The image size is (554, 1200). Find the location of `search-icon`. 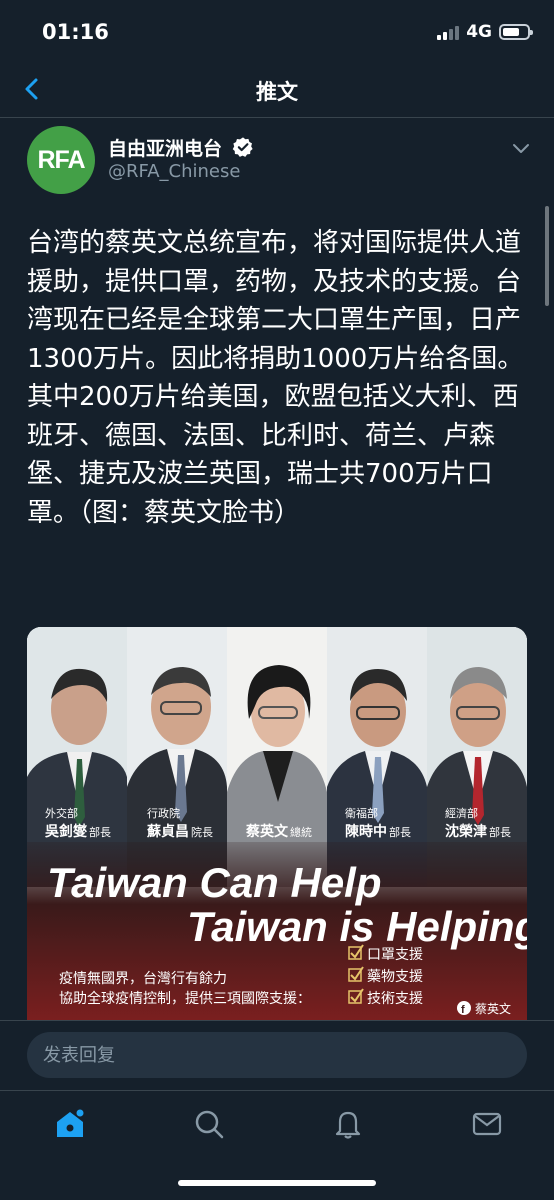

search-icon is located at coordinates (209, 1124).